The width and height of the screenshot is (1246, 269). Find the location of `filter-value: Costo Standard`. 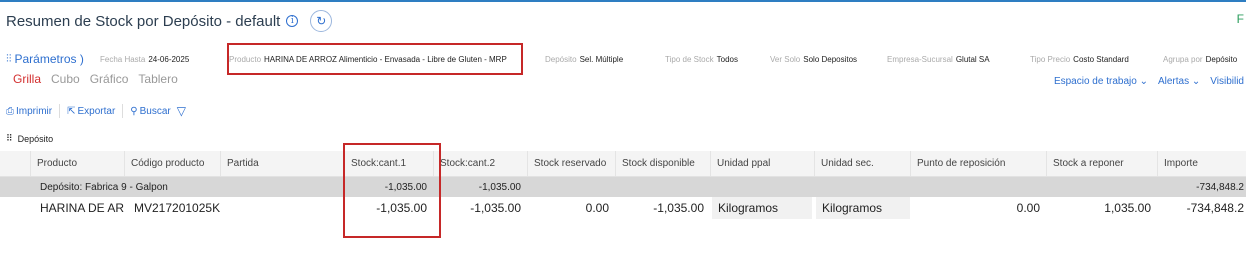

filter-value: Costo Standard is located at coordinates (1101, 59).